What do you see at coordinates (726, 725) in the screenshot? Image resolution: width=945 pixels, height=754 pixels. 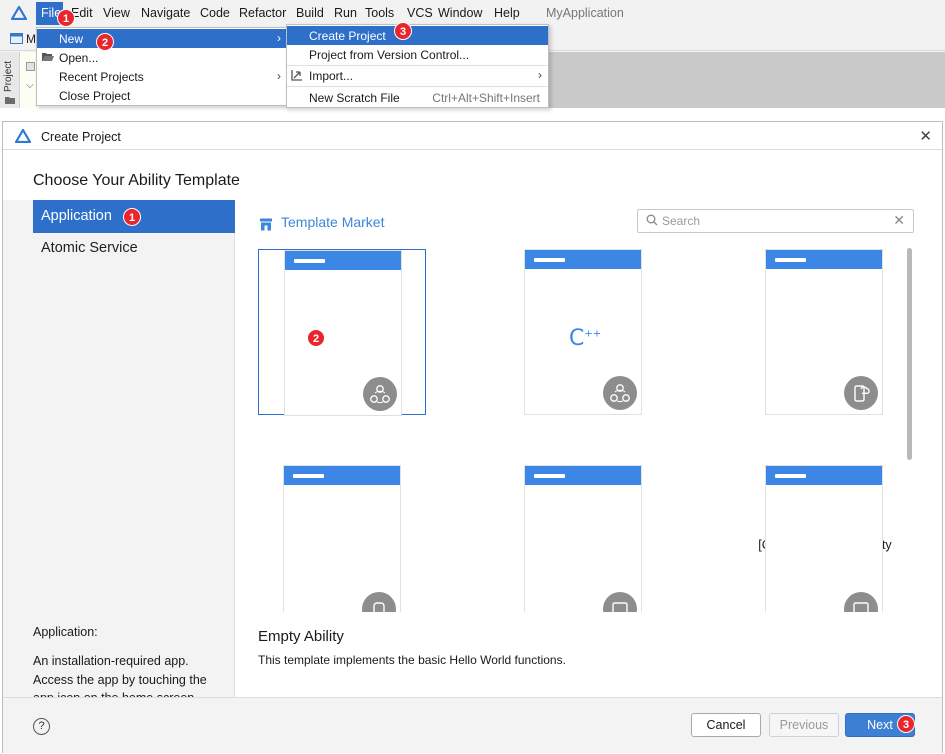 I see `cancel-button: Cancel` at bounding box center [726, 725].